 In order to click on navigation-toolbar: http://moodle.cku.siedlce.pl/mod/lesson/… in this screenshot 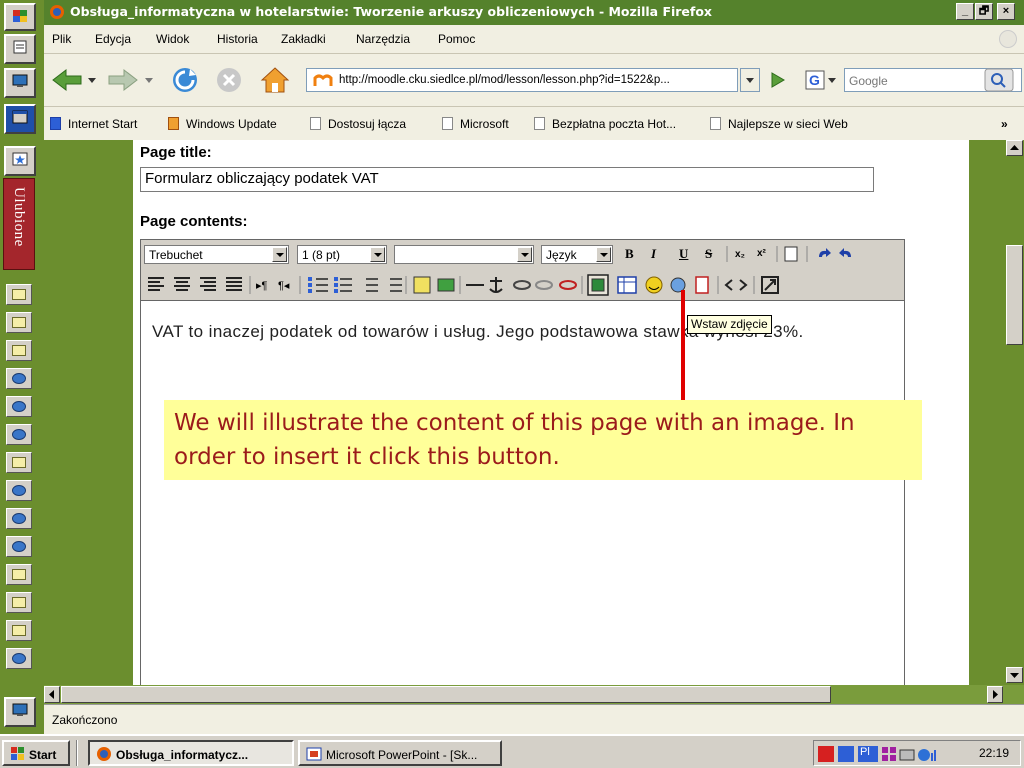, I will do `click(534, 81)`.